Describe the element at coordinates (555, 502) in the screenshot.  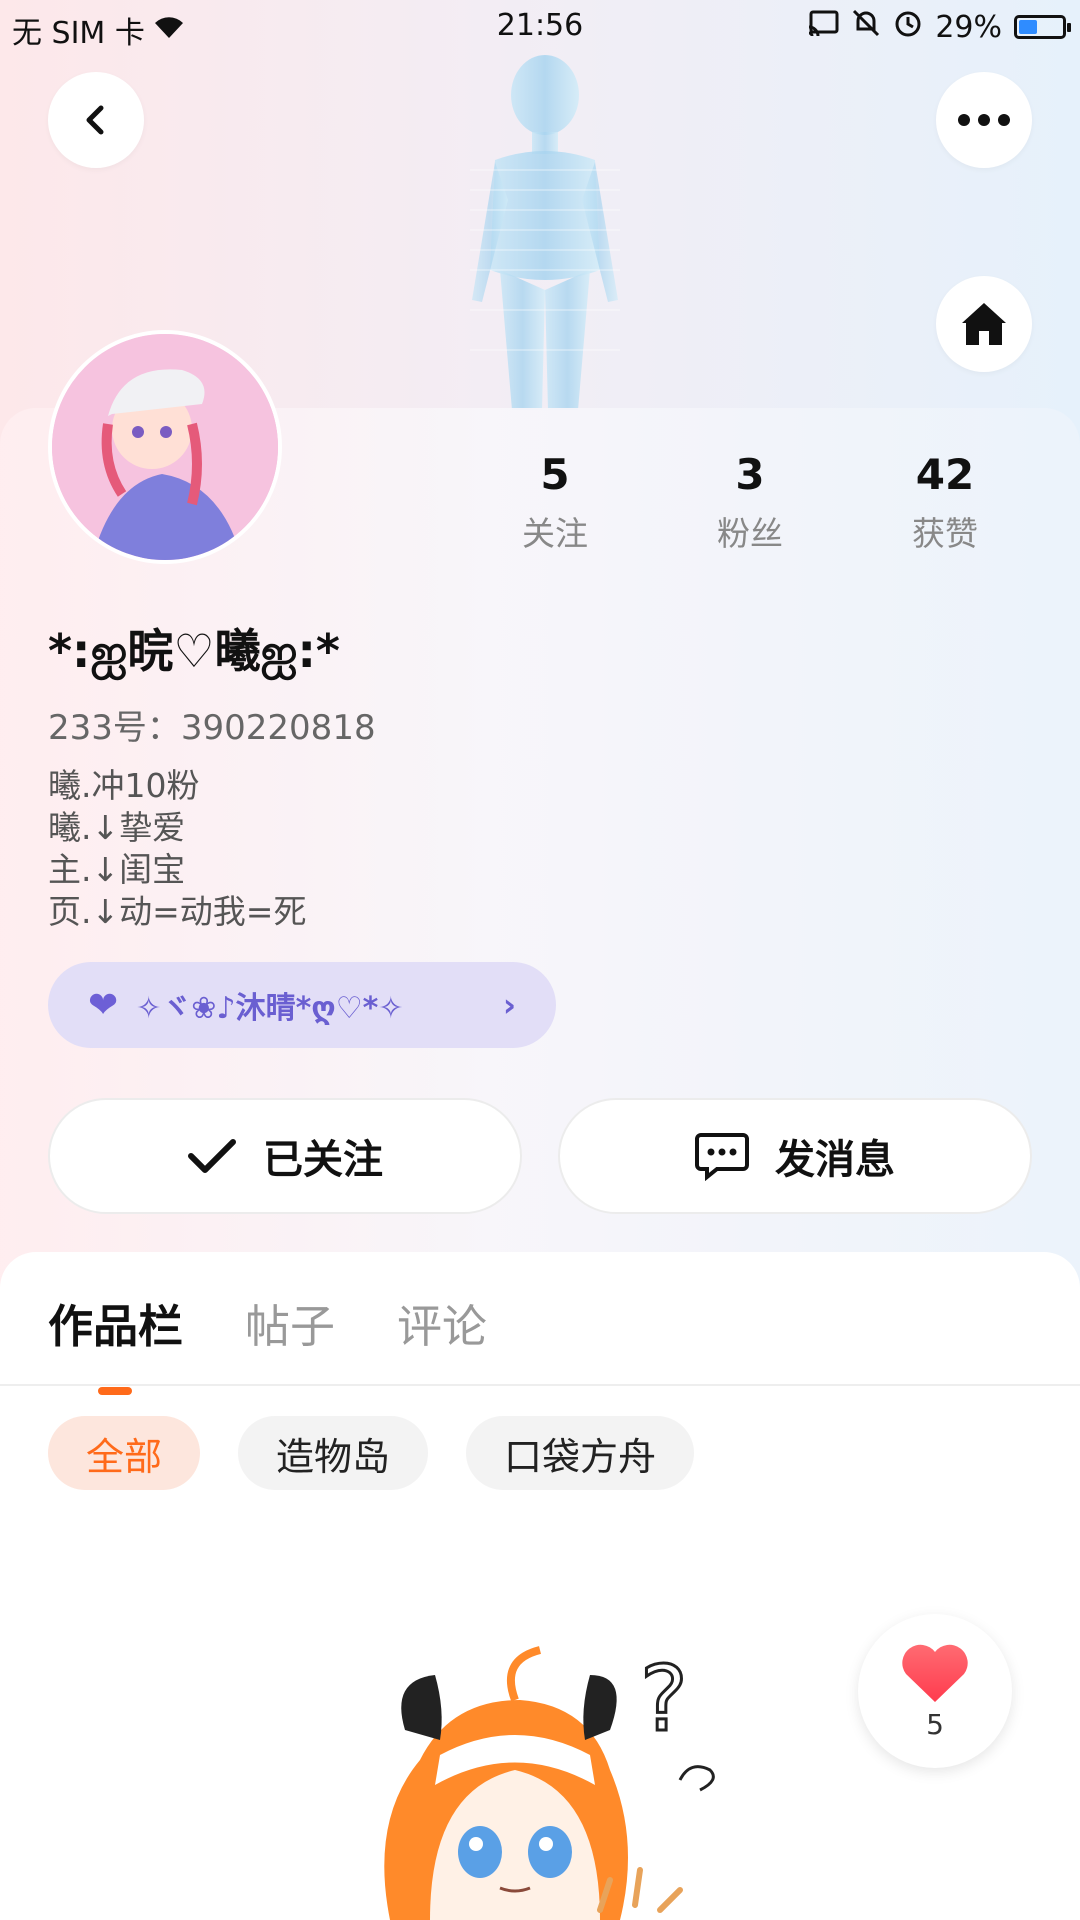
I see `stat-following: 5 关注` at that location.